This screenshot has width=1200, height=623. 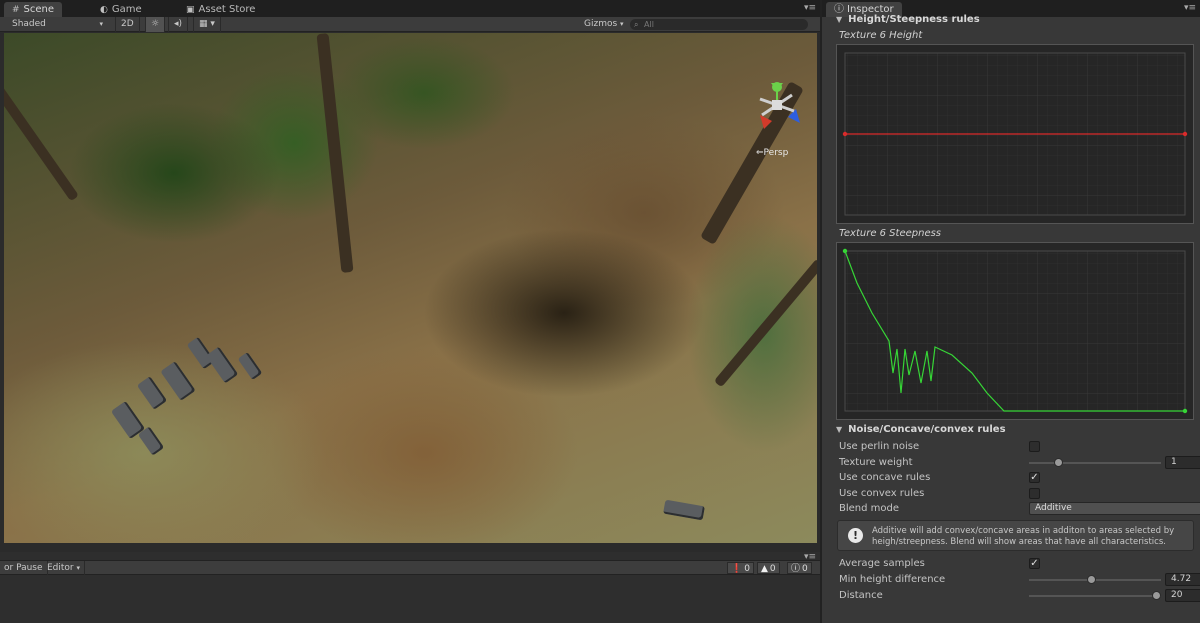 What do you see at coordinates (1114, 508) in the screenshot?
I see `blend-mode-dropdown: Additive ⬍` at bounding box center [1114, 508].